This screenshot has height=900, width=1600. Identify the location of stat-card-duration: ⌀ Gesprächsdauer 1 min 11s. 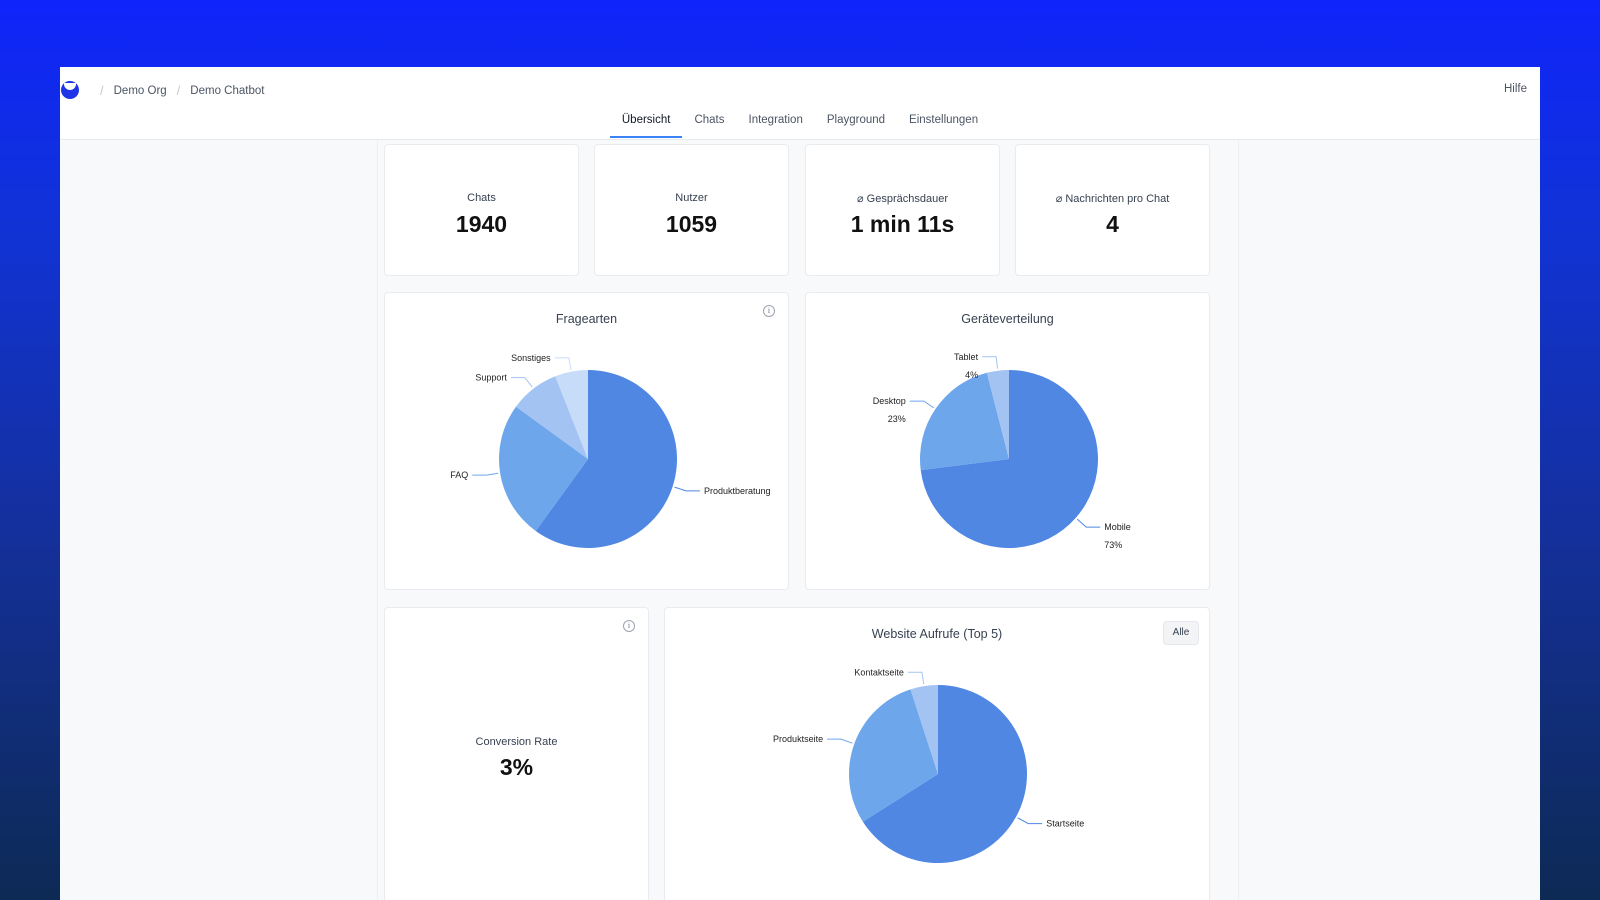
(902, 210).